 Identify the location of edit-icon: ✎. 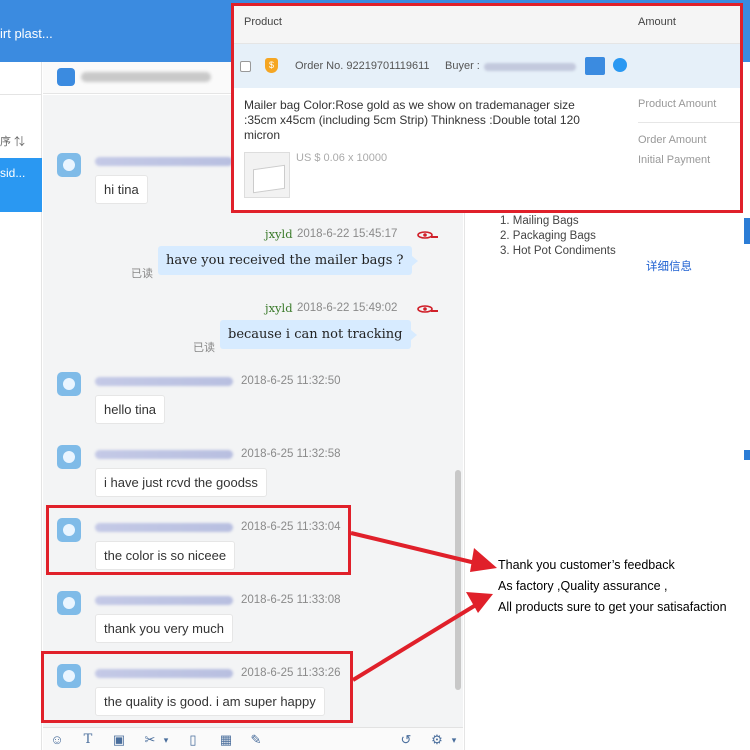
(256, 740).